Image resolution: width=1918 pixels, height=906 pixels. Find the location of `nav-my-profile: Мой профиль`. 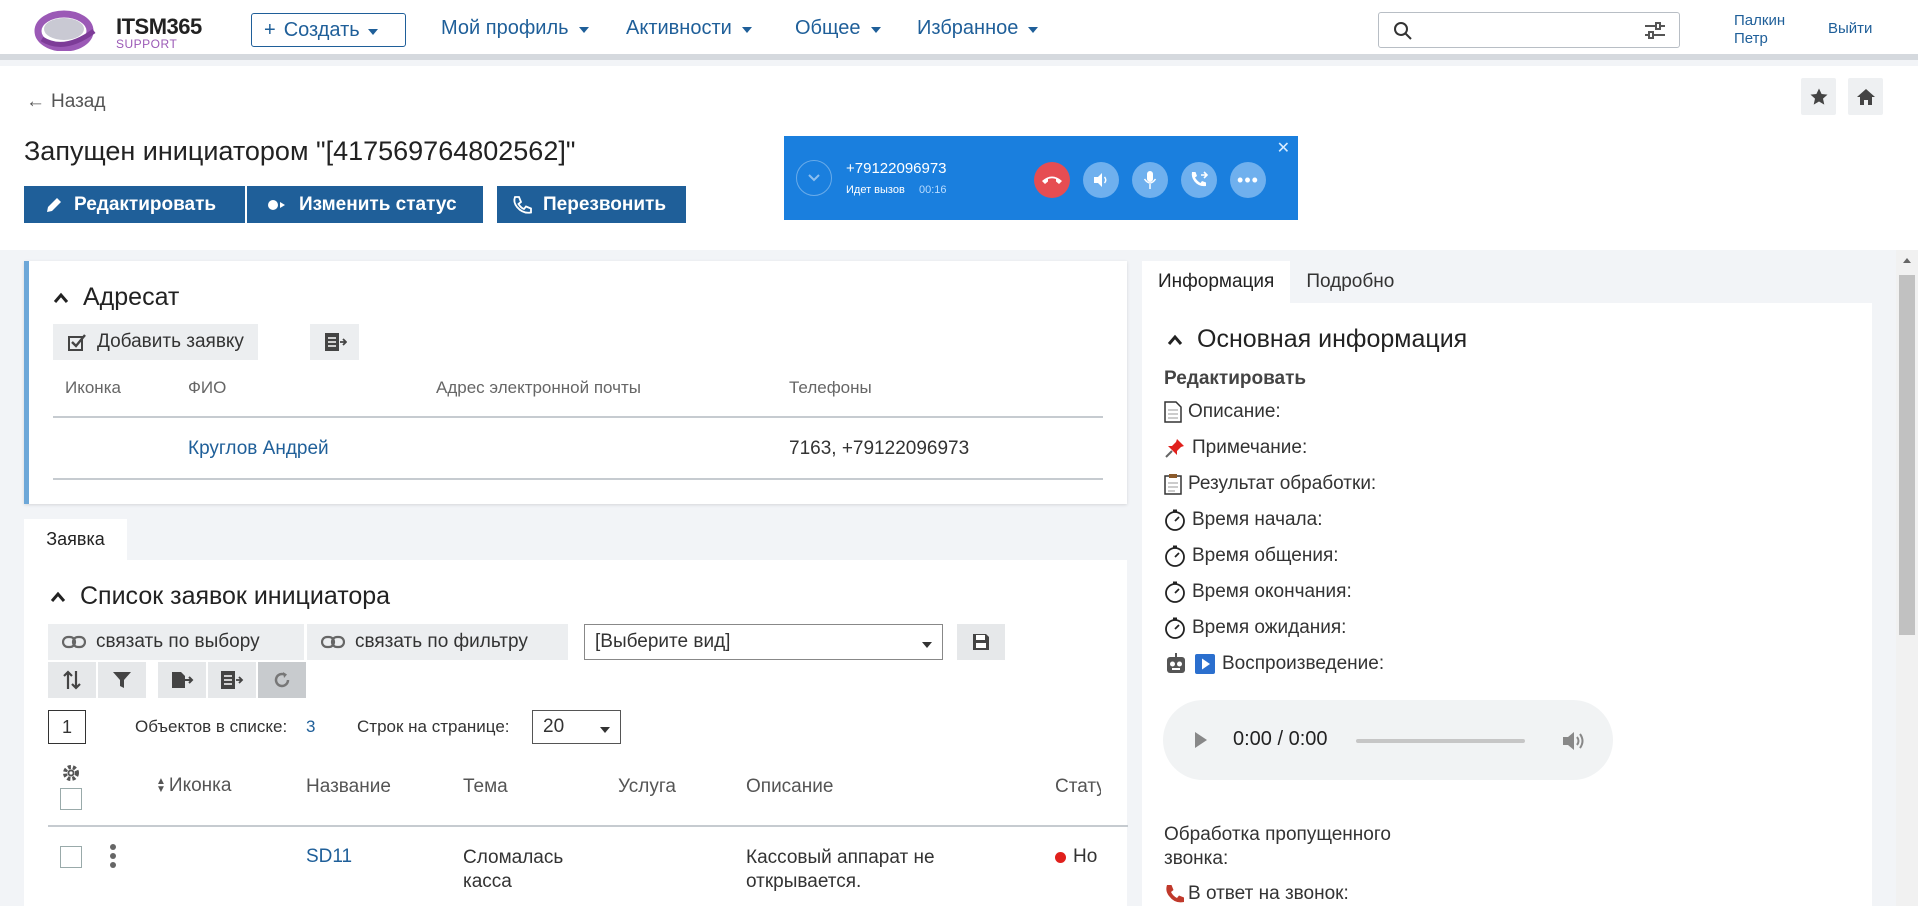

nav-my-profile: Мой профиль is located at coordinates (515, 28).